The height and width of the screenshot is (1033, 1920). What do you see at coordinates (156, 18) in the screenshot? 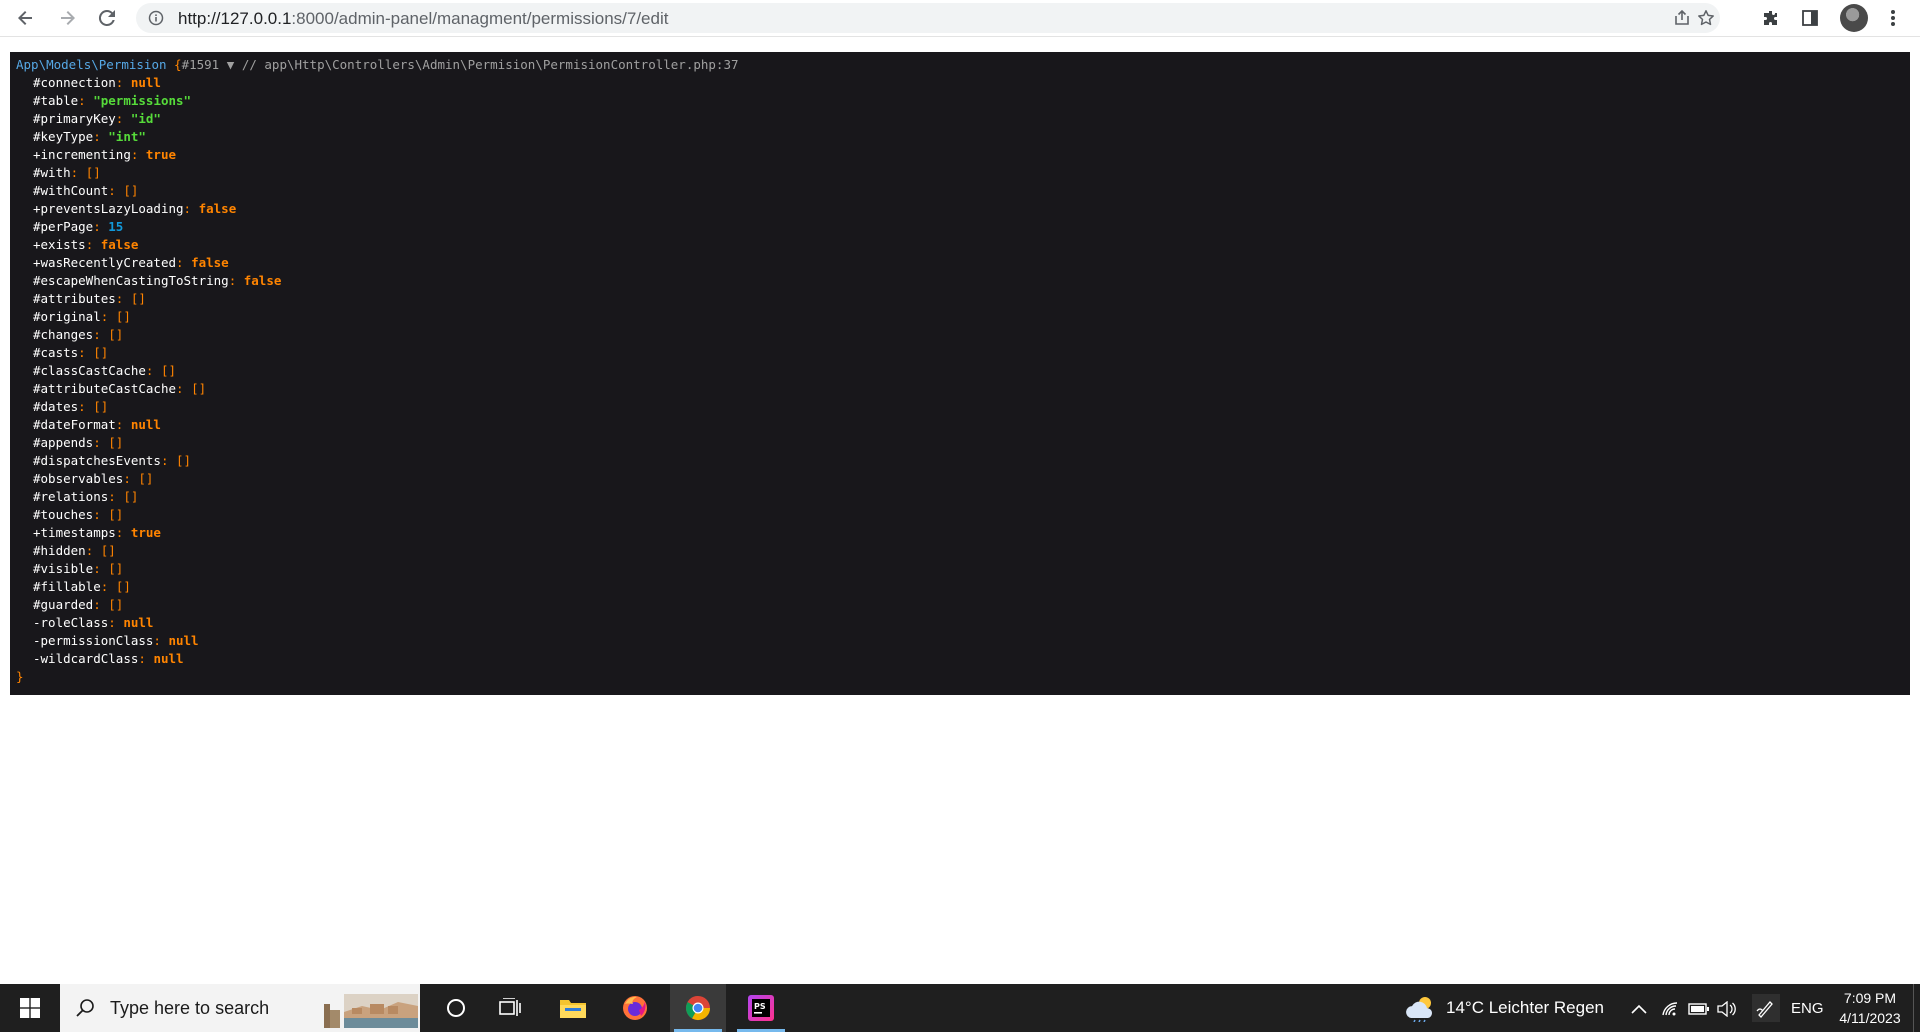
I see `site-info-icon` at bounding box center [156, 18].